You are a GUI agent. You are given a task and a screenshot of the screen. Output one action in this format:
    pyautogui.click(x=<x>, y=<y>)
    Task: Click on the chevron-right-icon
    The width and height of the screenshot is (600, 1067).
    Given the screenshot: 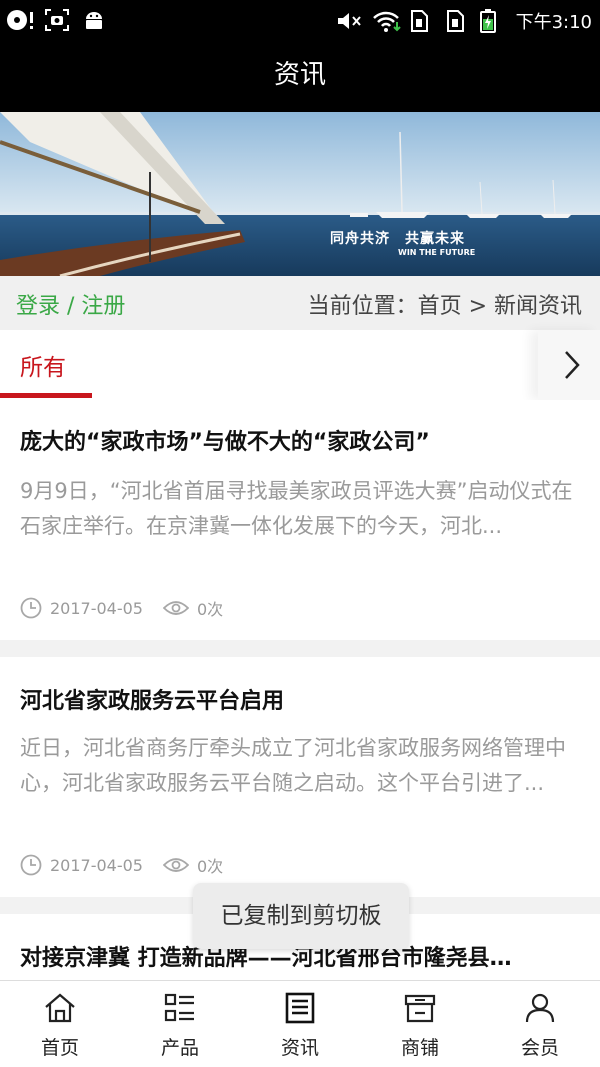 What is the action you would take?
    pyautogui.click(x=572, y=365)
    